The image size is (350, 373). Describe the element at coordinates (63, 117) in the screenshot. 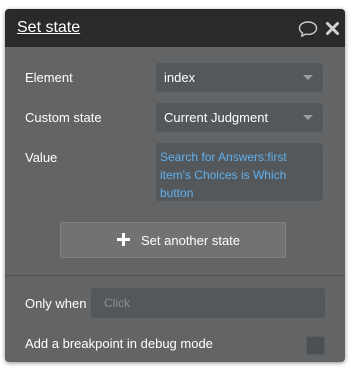

I see `custom-state-label: Custom state` at that location.